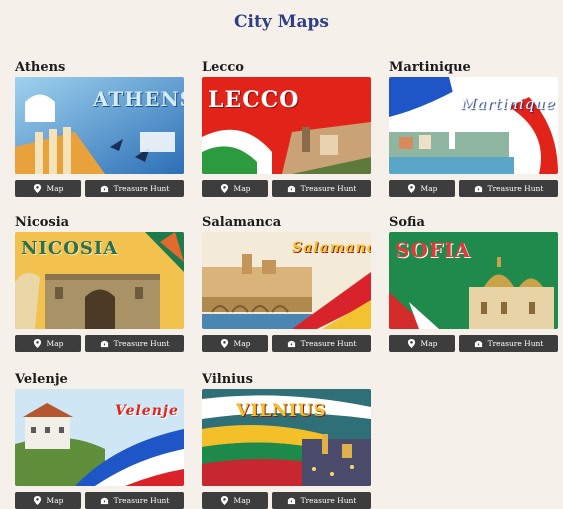 This screenshot has height=509, width=563. I want to click on artwork-title: NICOSIA, so click(70, 248).